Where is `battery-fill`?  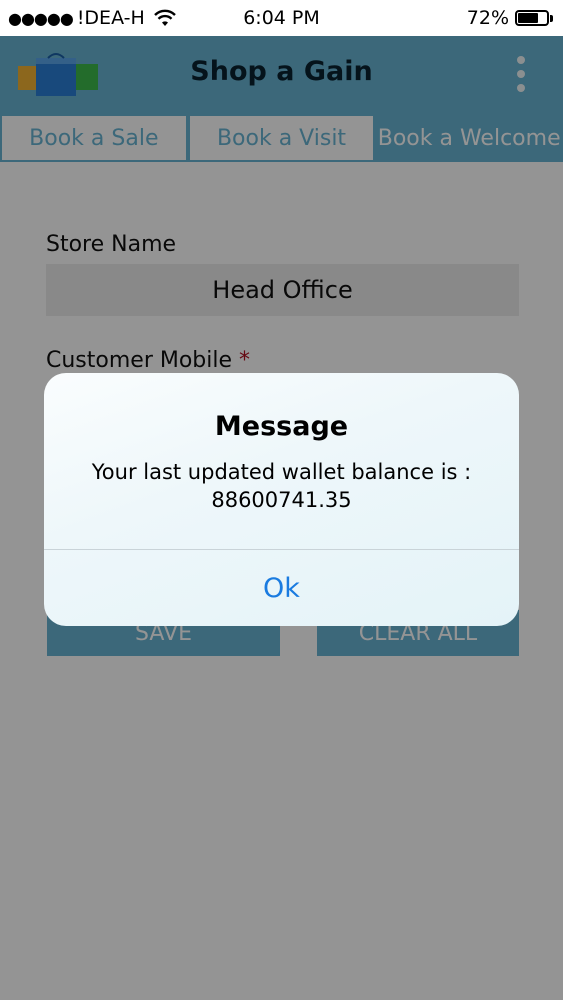
battery-fill is located at coordinates (528, 18).